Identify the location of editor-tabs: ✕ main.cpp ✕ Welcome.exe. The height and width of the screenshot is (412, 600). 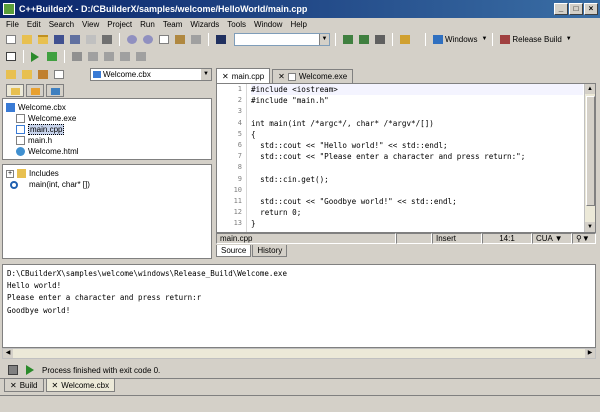
(406, 75).